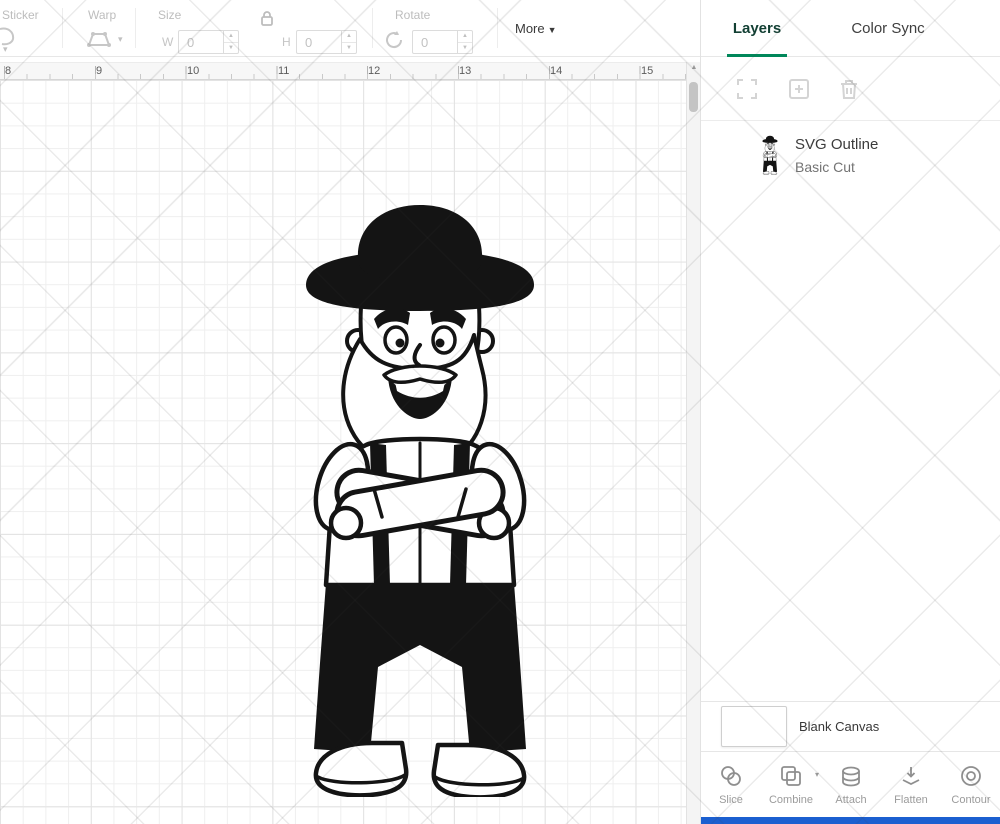  I want to click on slice-button: Slice, so click(731, 784).